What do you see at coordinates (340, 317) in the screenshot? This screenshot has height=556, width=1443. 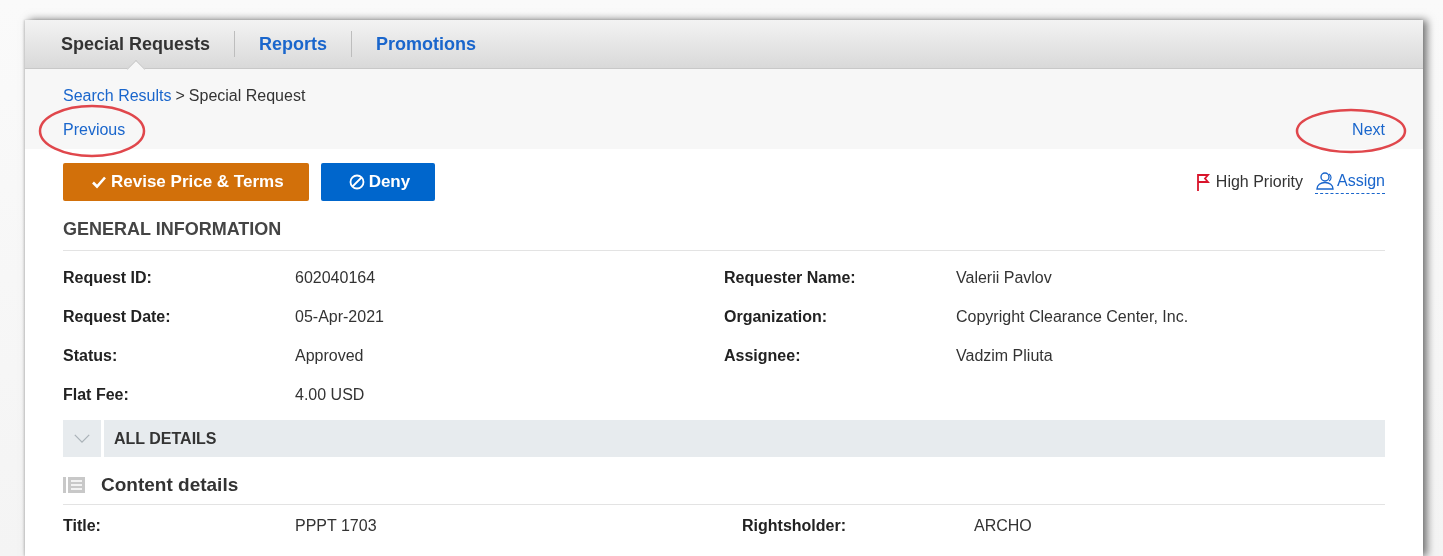 I see `field-value: 05-Apr-2021` at bounding box center [340, 317].